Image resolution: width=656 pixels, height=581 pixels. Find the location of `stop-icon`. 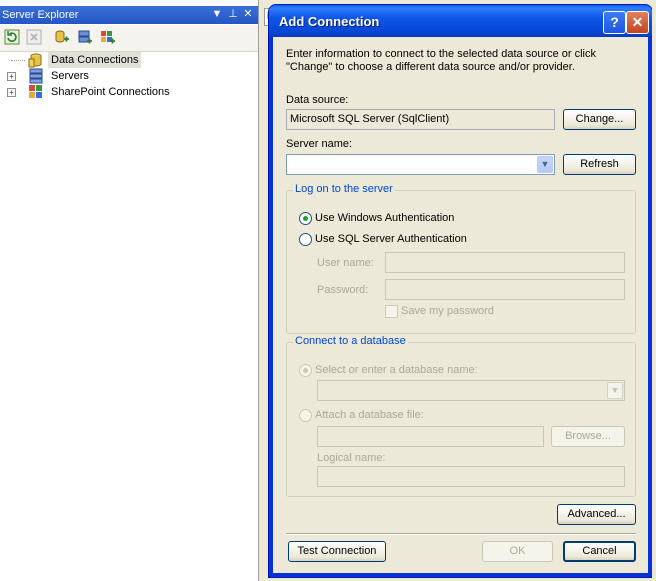

stop-icon is located at coordinates (35, 37).